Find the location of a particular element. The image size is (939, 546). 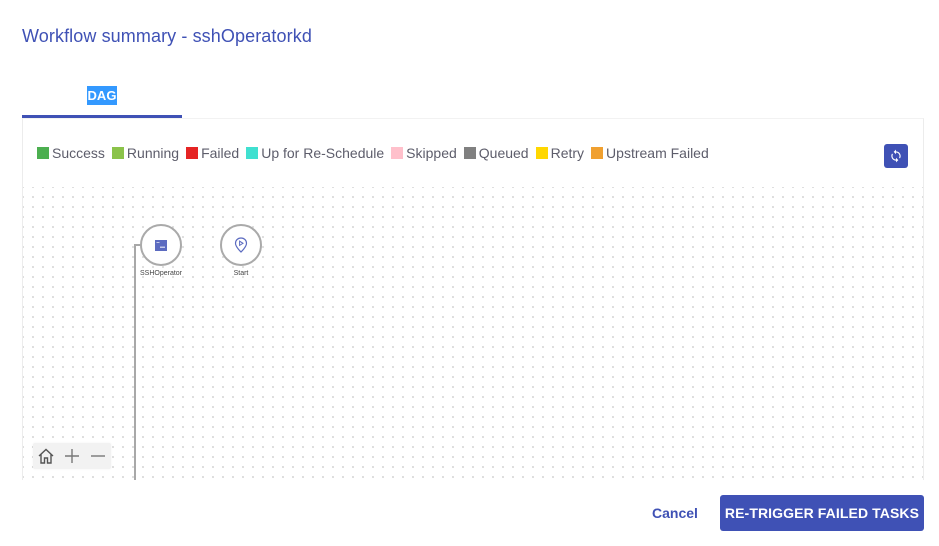

tab-dag: DAG is located at coordinates (102, 97).